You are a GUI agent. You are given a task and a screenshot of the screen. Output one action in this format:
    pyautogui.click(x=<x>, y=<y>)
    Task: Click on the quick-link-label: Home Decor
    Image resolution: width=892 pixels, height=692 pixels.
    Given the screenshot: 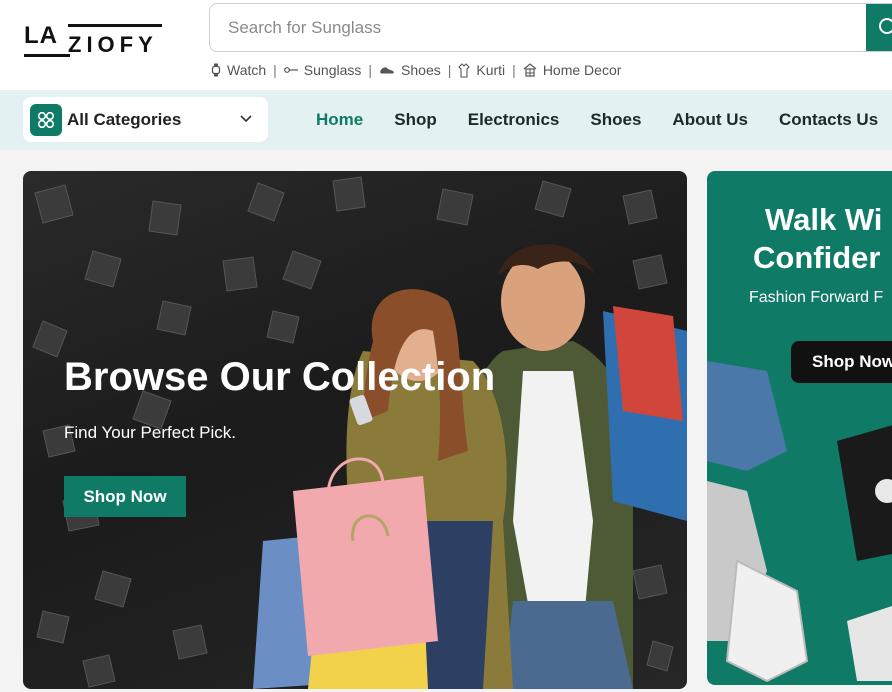 What is the action you would take?
    pyautogui.click(x=582, y=70)
    